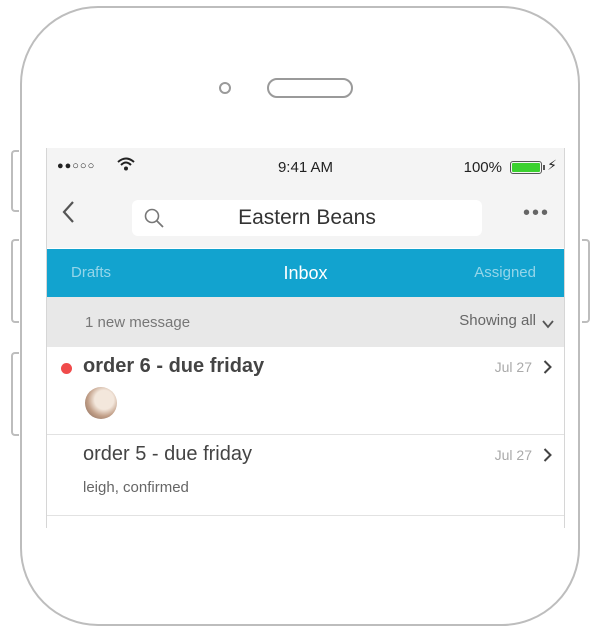 This screenshot has width=601, height=626. Describe the element at coordinates (66, 368) in the screenshot. I see `unread-indicator` at that location.